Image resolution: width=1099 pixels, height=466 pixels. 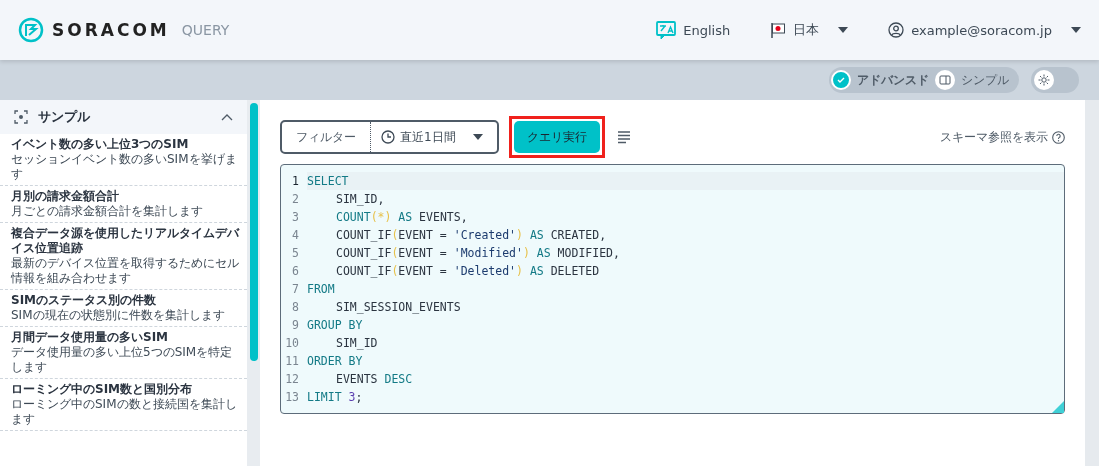 What do you see at coordinates (623, 137) in the screenshot?
I see `list-icon` at bounding box center [623, 137].